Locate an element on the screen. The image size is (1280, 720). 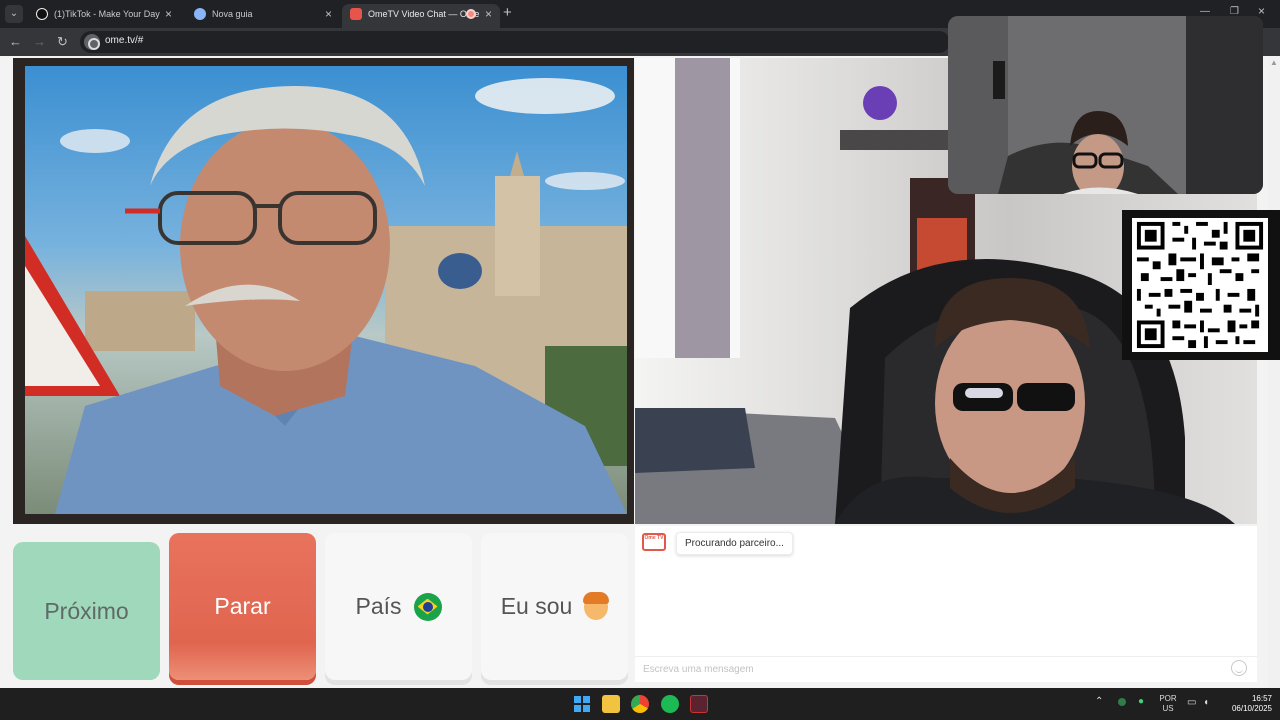
address-bar: ome.tv/# is located at coordinates (515, 42).